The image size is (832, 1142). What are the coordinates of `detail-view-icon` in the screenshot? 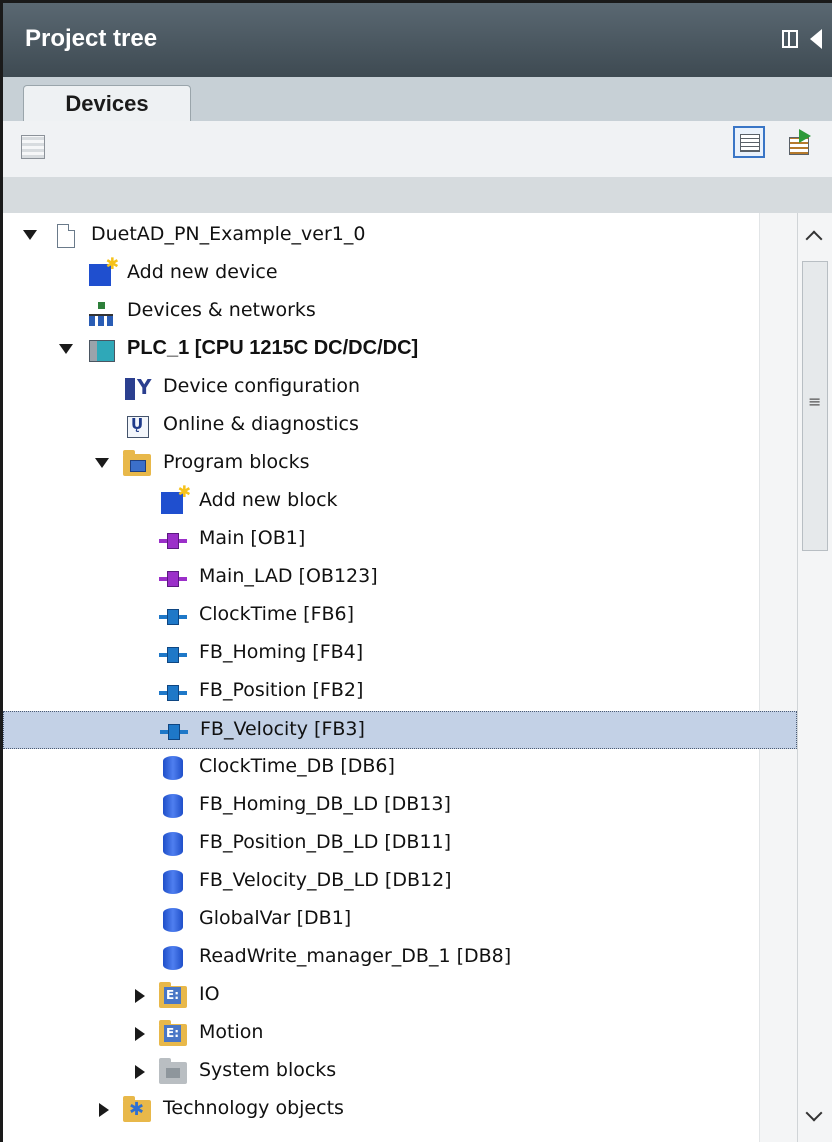 It's located at (749, 142).